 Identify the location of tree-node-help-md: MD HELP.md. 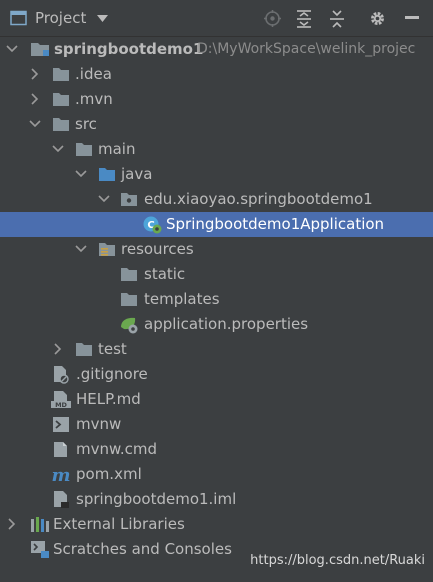
(216, 399).